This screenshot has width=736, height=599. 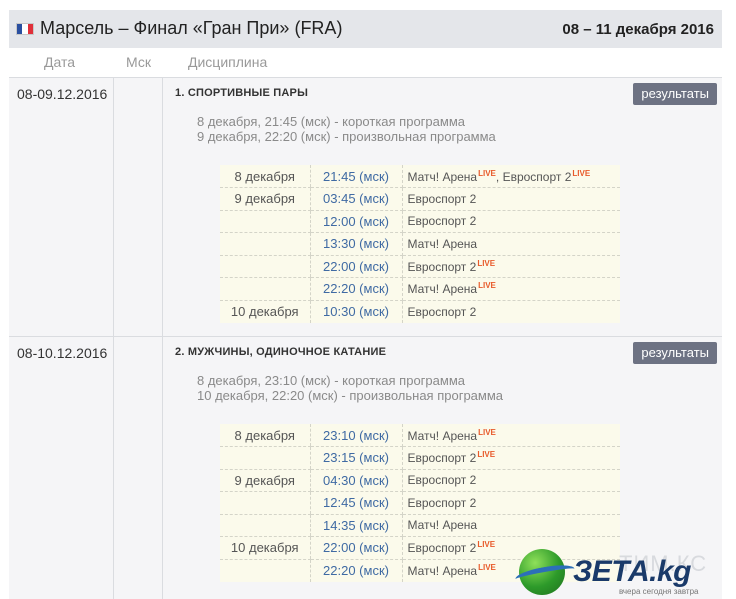 What do you see at coordinates (61, 468) in the screenshot?
I see `event-date-cell: 08-10.12.2016` at bounding box center [61, 468].